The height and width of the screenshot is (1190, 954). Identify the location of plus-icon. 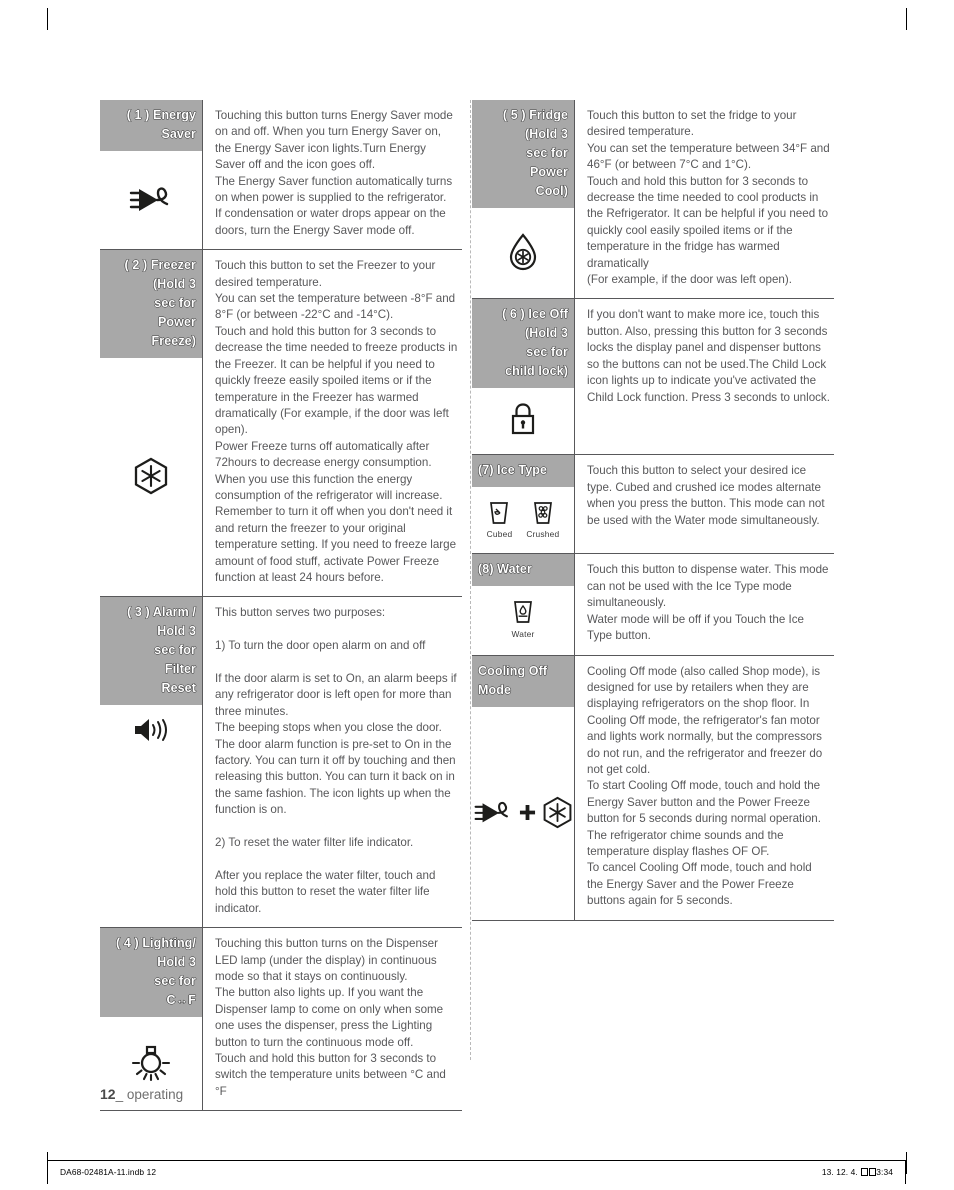
(527, 812).